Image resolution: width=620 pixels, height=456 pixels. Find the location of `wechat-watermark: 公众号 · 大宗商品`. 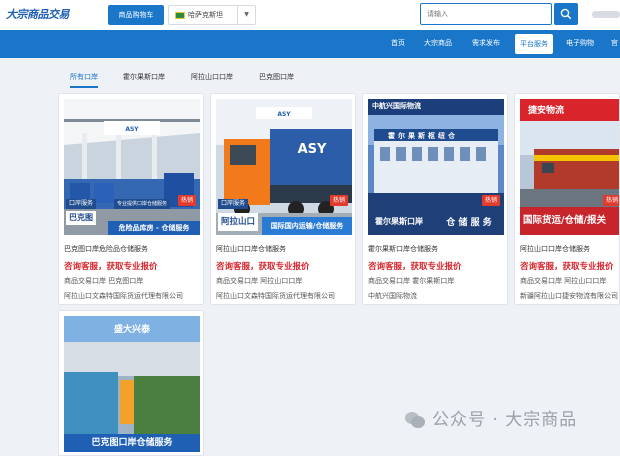

wechat-watermark: 公众号 · 大宗商品 is located at coordinates (512, 420).